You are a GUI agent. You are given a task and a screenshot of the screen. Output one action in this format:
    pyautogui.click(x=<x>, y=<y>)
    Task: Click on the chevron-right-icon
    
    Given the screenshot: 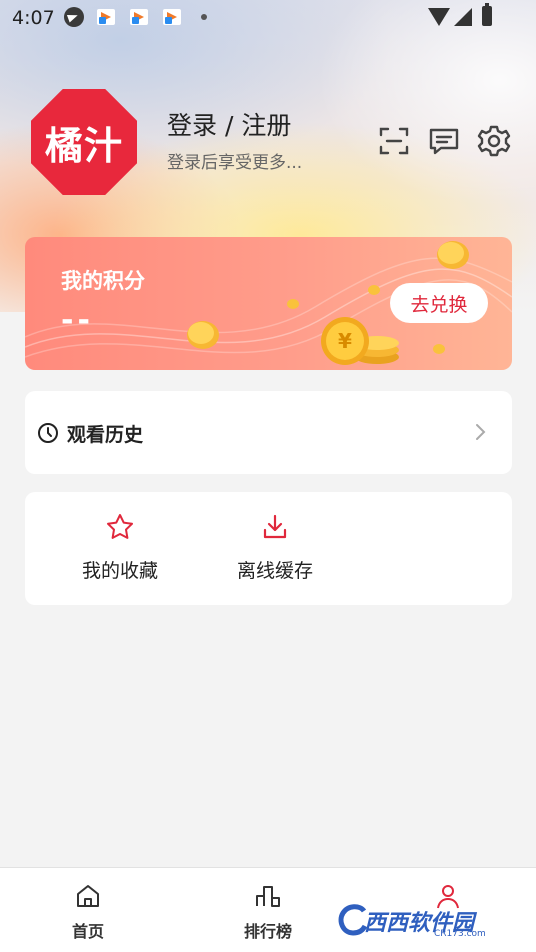 What is the action you would take?
    pyautogui.click(x=481, y=432)
    